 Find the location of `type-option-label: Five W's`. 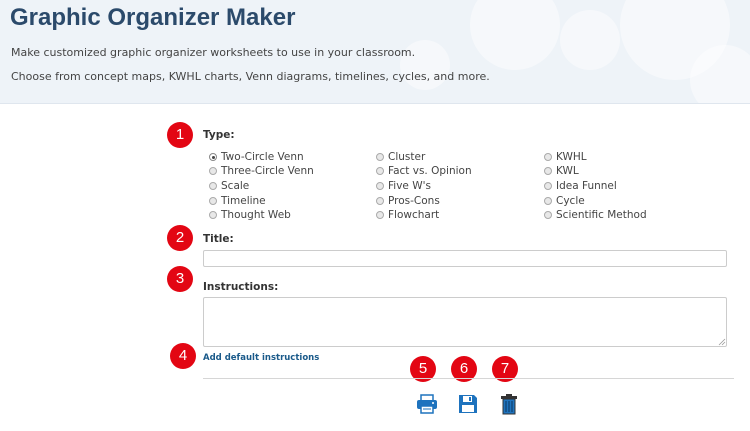

type-option-label: Five W's is located at coordinates (409, 186).